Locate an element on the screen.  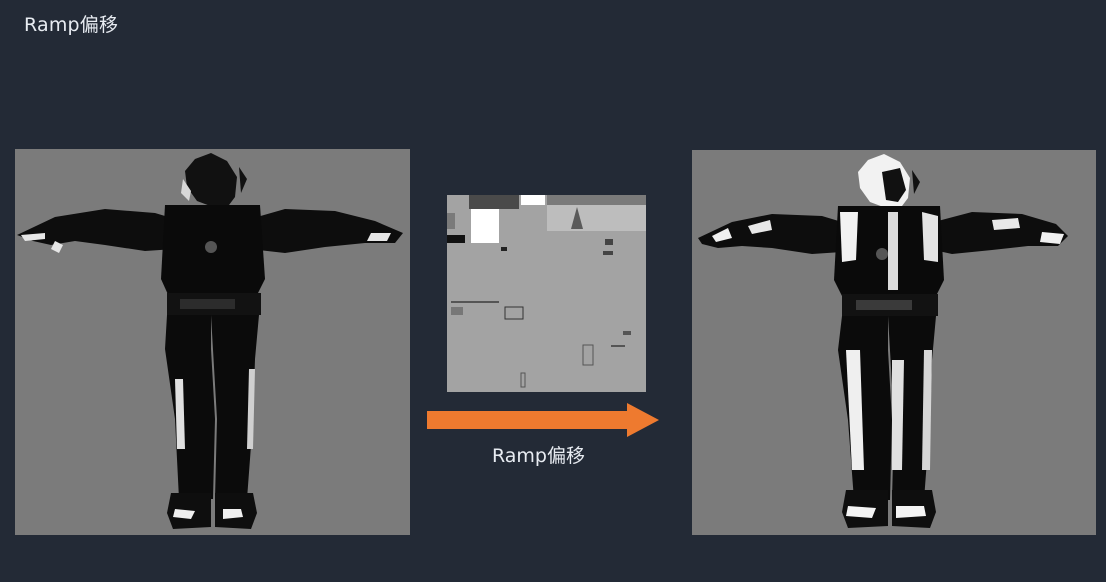
right-arrow-icon is located at coordinates (543, 420).